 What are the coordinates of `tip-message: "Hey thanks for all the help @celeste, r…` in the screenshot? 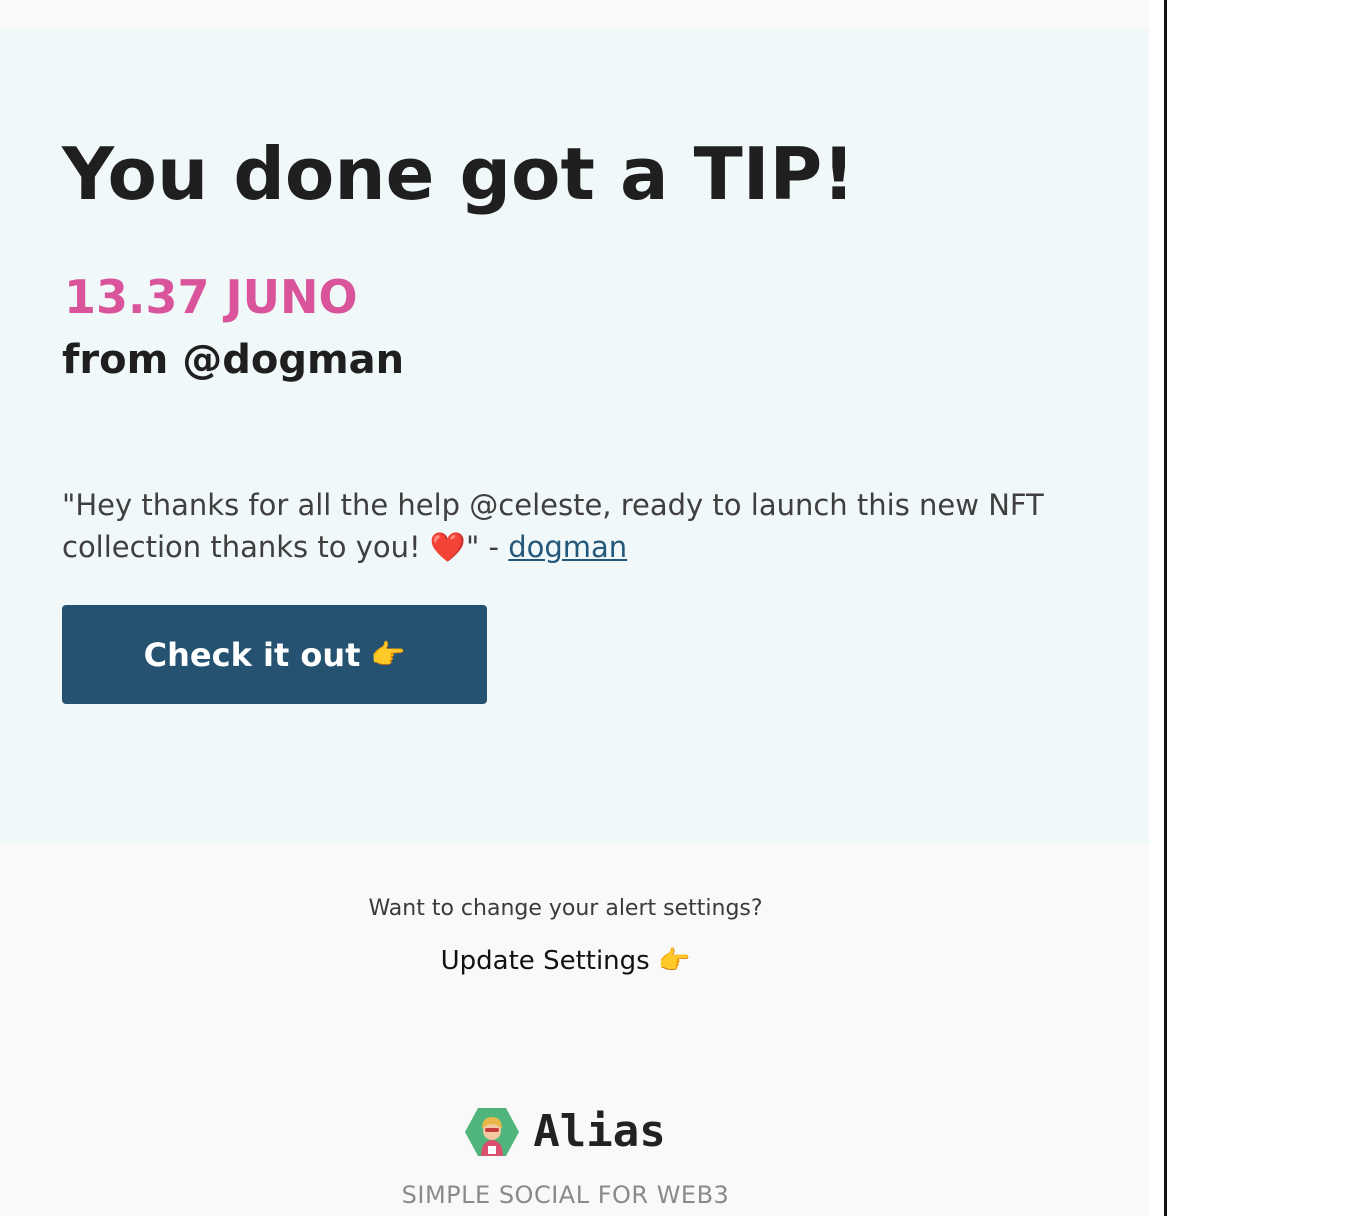 It's located at (567, 526).